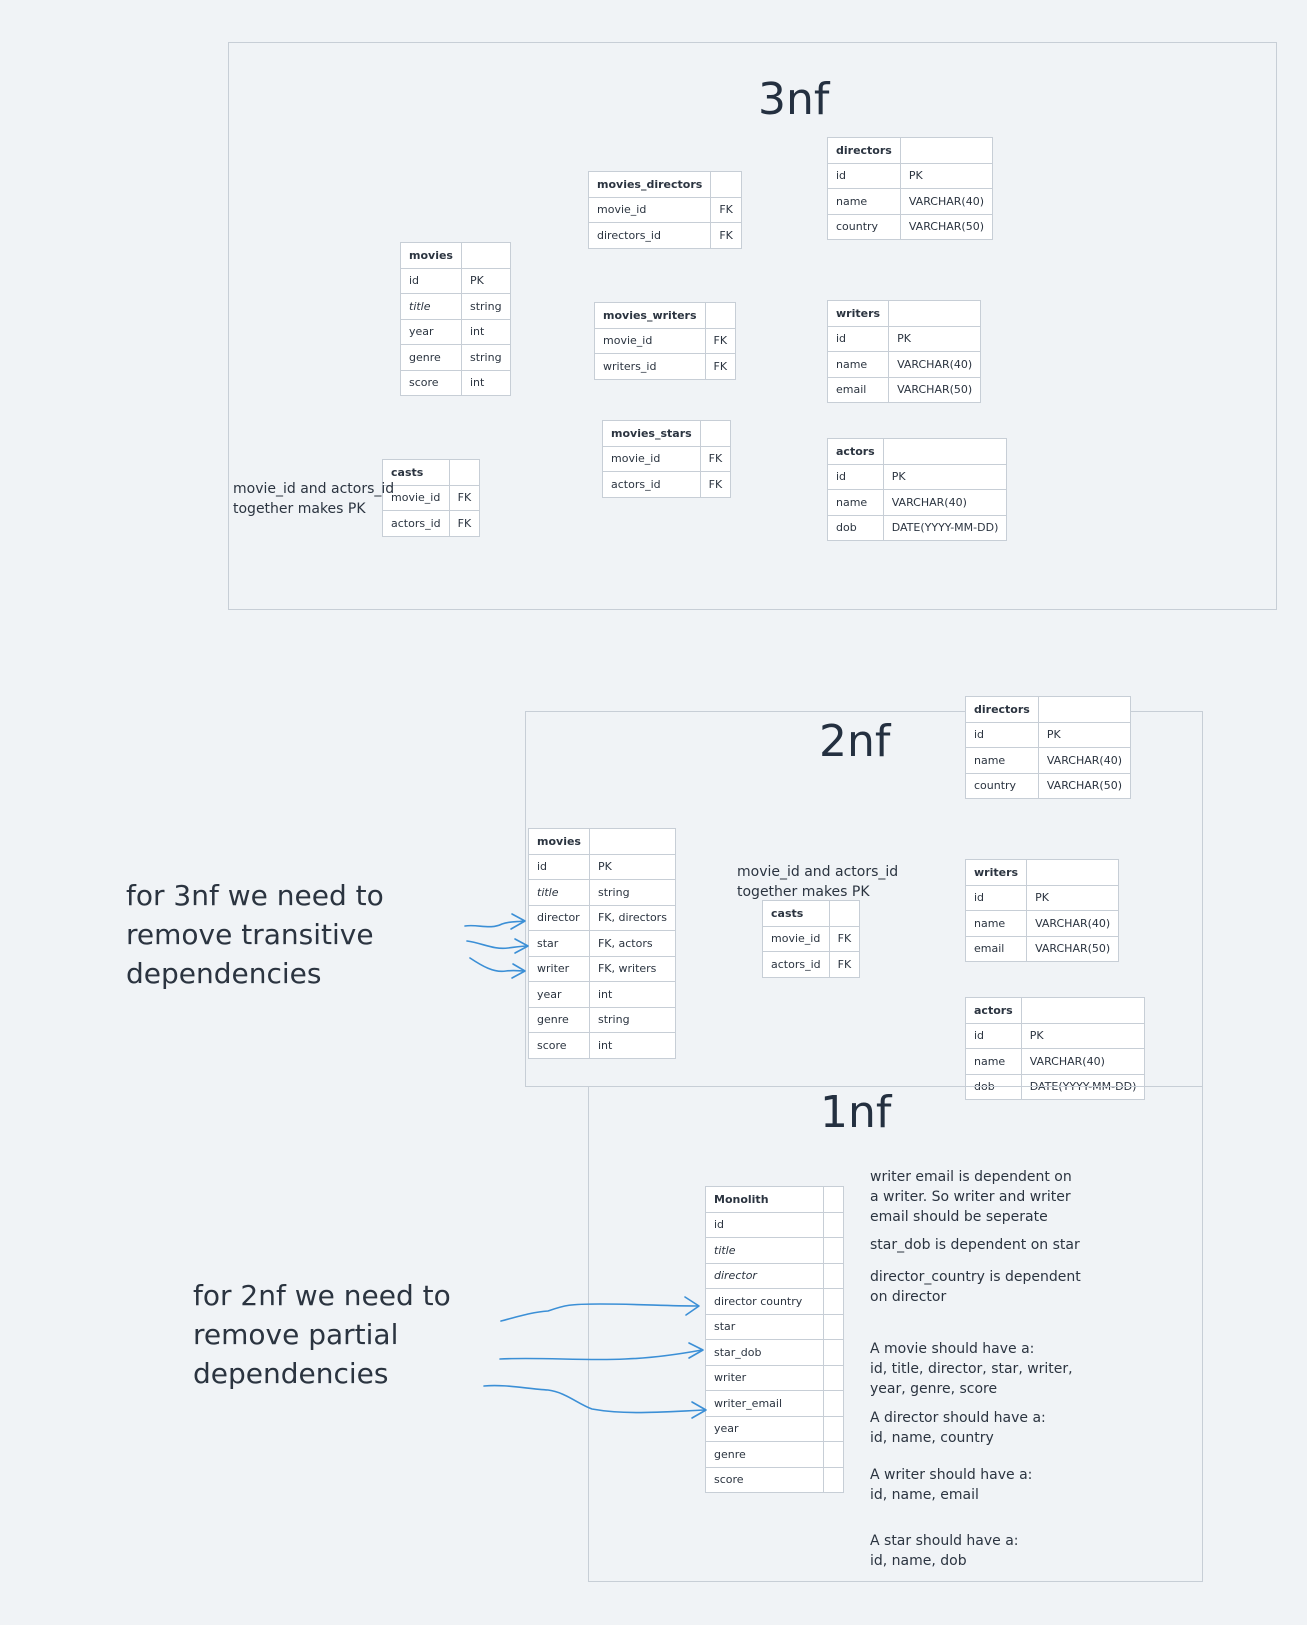  I want to click on arrow-to-writer-email, so click(594, 1399).